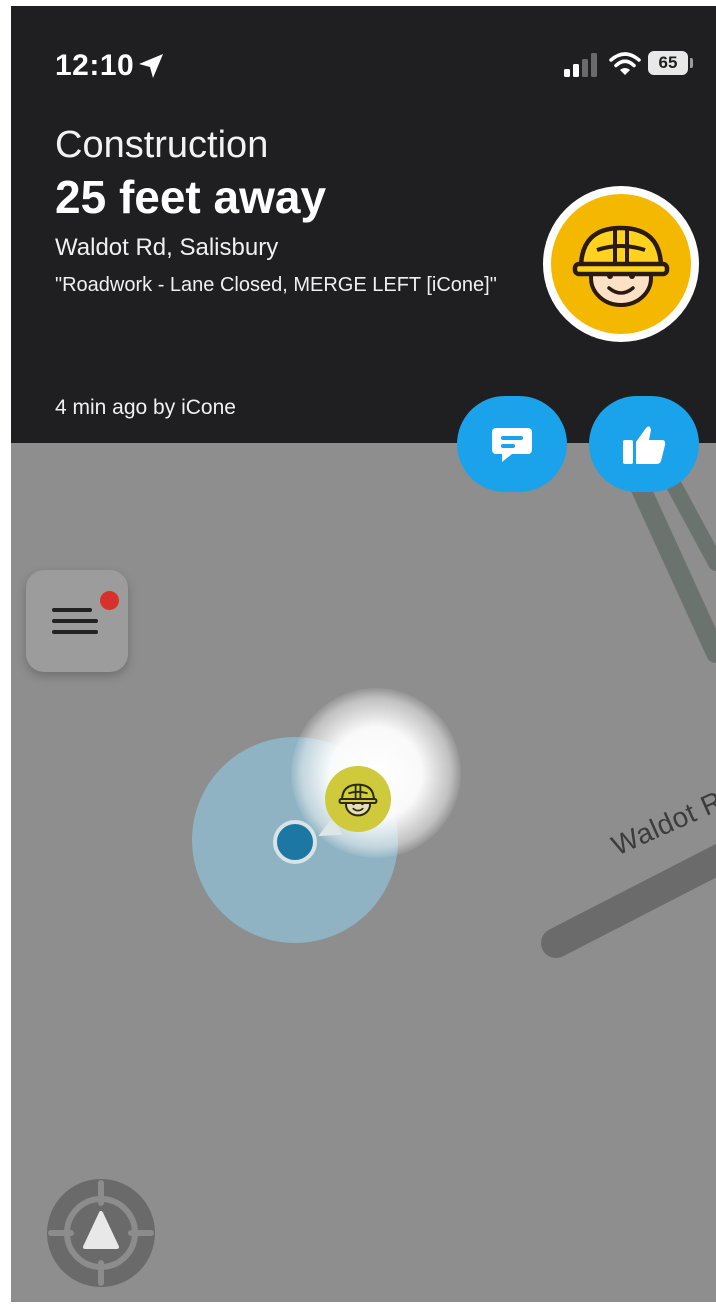 The width and height of the screenshot is (716, 1309). What do you see at coordinates (363, 56) in the screenshot?
I see `status-bar: 12:10 65` at bounding box center [363, 56].